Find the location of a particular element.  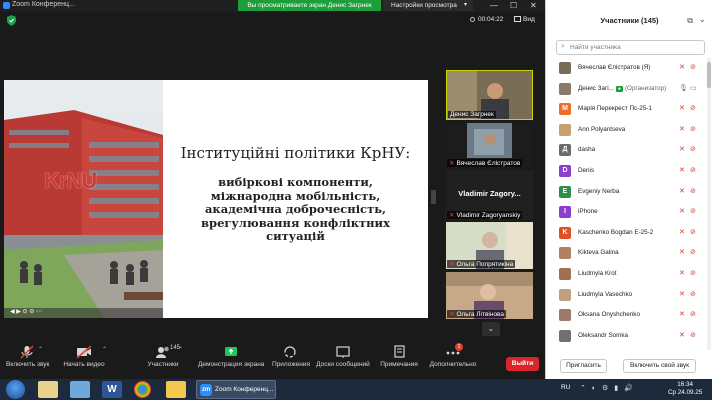

view-button: Вид is located at coordinates (524, 19).